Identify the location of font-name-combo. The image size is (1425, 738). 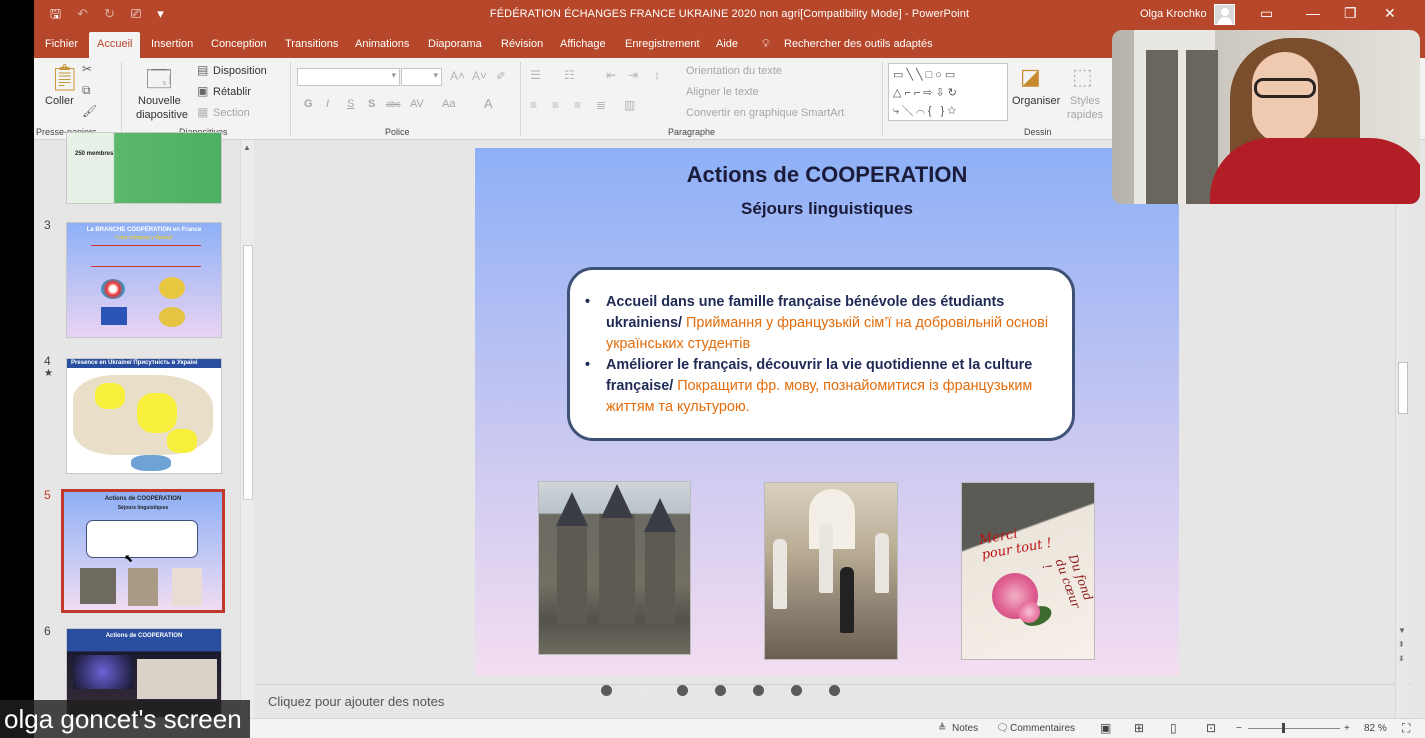
(348, 77).